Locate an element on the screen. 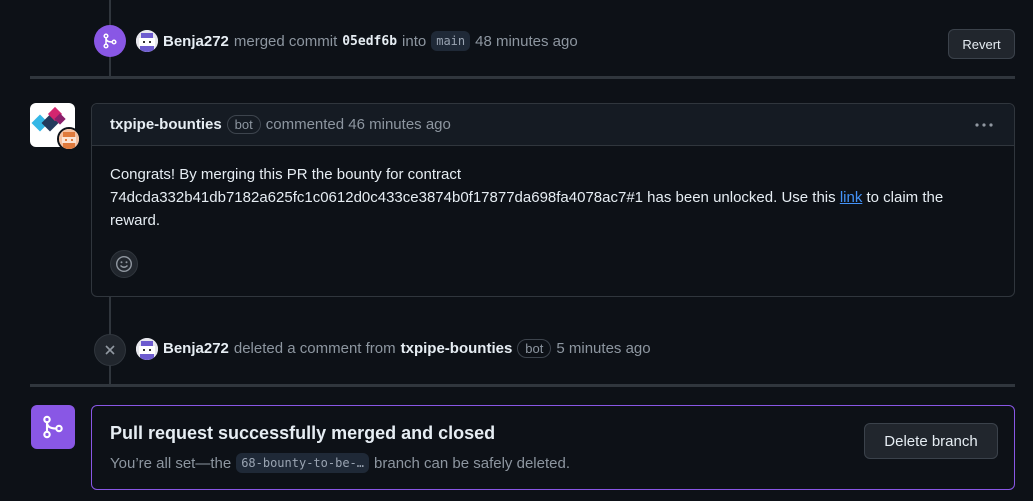 Image resolution: width=1033 pixels, height=501 pixels. merge-user-link: Benja272 is located at coordinates (196, 41).